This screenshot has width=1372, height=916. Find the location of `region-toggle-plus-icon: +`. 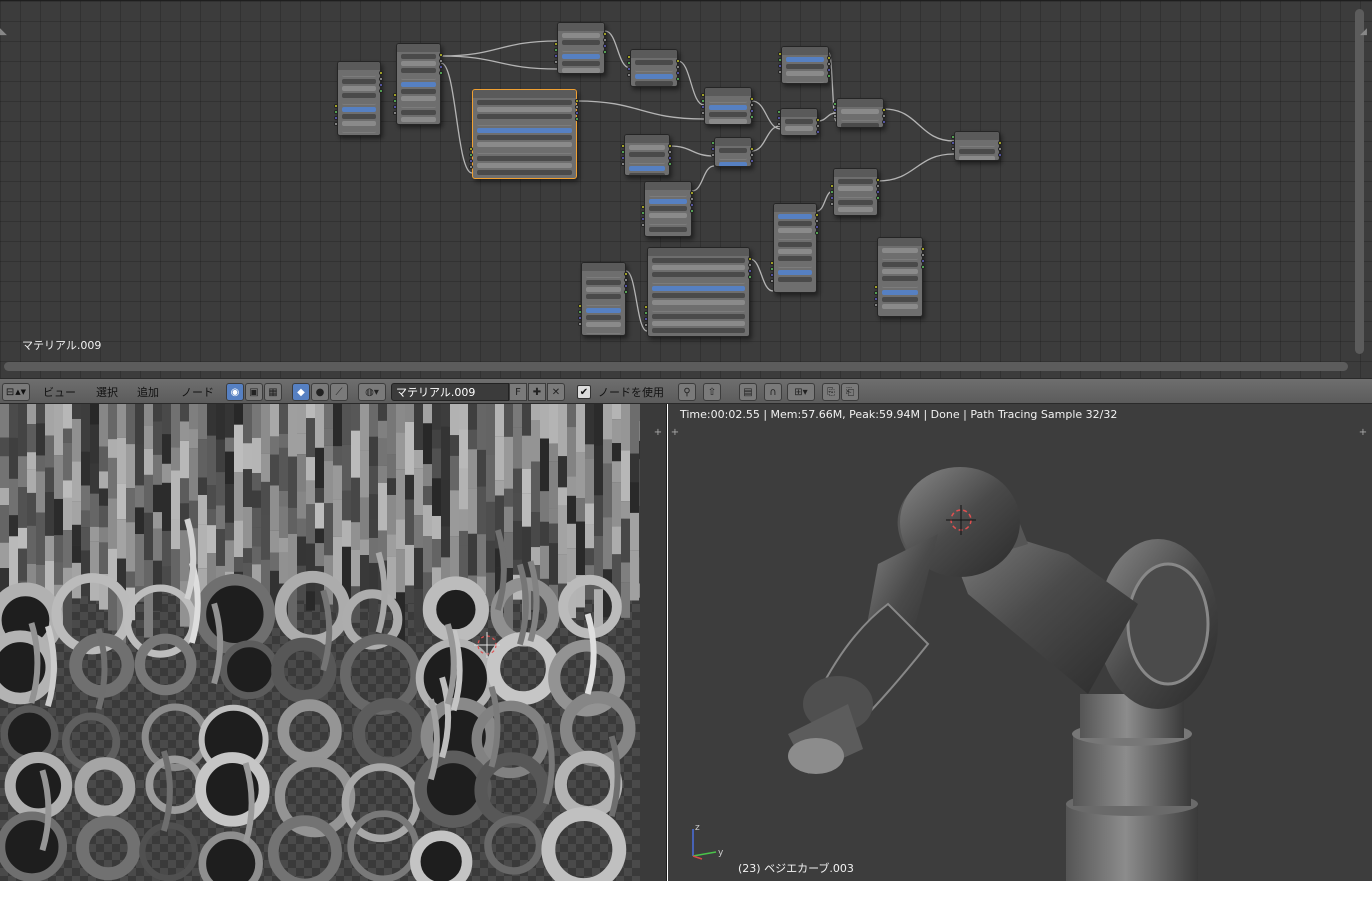

region-toggle-plus-icon: + is located at coordinates (658, 433).